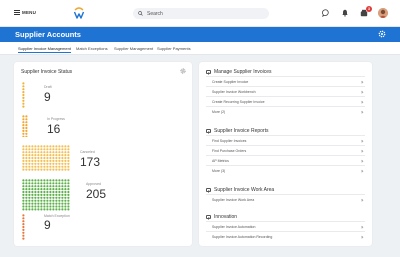  What do you see at coordinates (79, 13) in the screenshot?
I see `workday-logo` at bounding box center [79, 13].